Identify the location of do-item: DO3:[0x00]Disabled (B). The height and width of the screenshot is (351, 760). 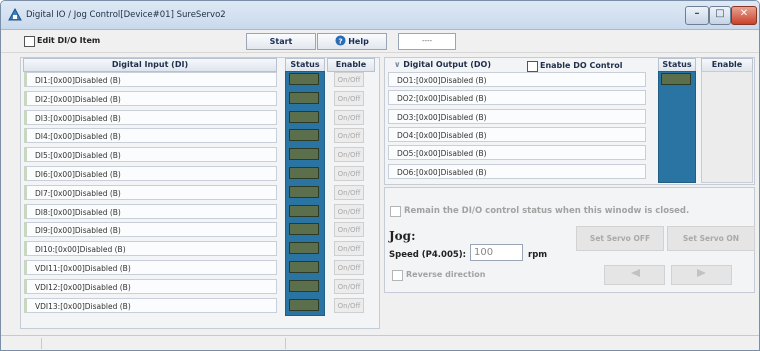
(517, 116).